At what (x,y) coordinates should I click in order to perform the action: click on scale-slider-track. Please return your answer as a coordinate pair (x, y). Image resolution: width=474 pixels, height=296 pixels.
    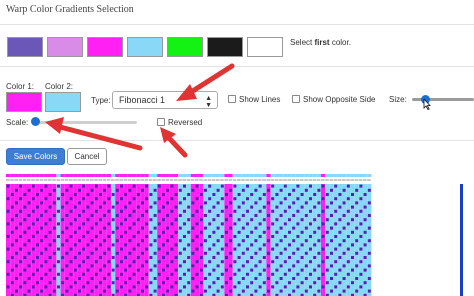
    Looking at the image, I should click on (85, 122).